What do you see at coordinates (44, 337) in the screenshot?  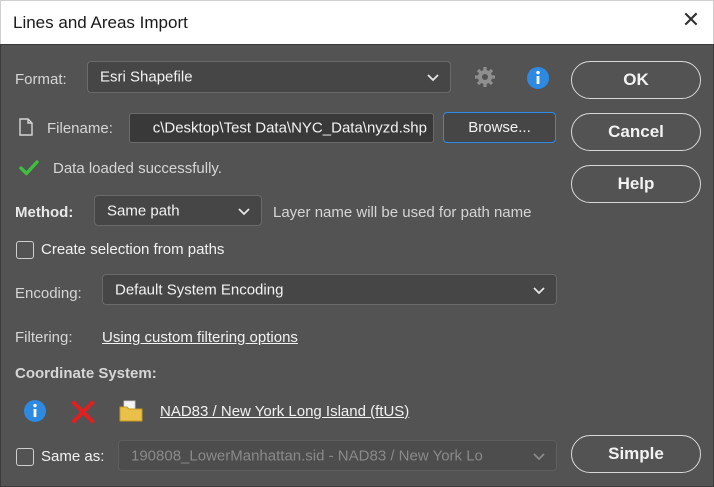 I see `filtering-label: Filtering:` at bounding box center [44, 337].